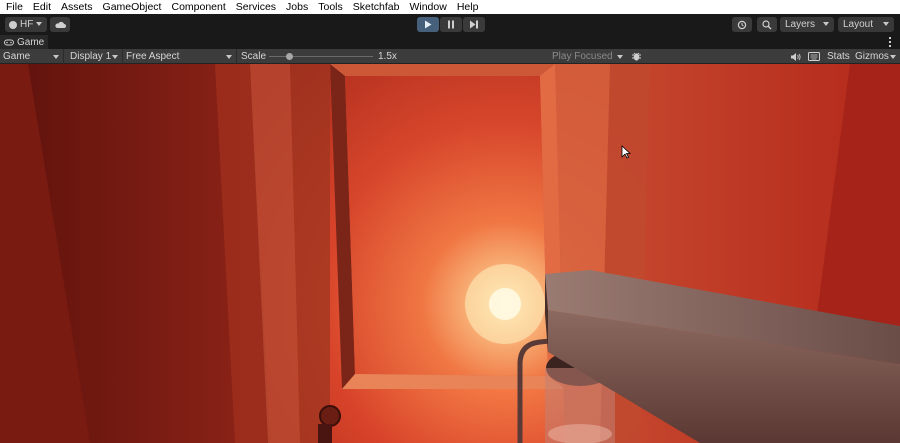 The width and height of the screenshot is (900, 443). Describe the element at coordinates (31, 42) in the screenshot. I see `tab-game-label: Game` at that location.